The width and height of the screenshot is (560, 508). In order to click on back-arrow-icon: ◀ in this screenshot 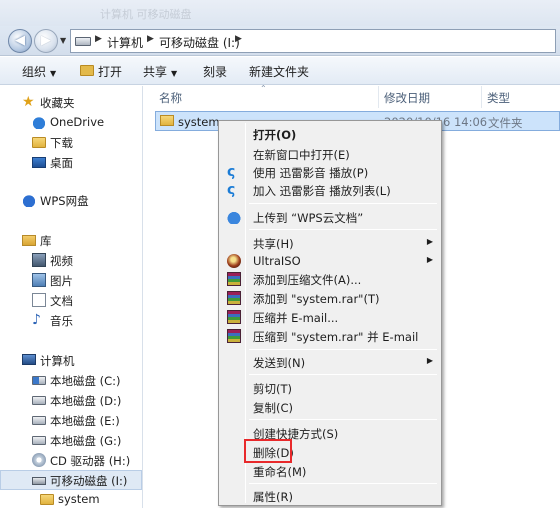, I will do `click(20, 40)`.